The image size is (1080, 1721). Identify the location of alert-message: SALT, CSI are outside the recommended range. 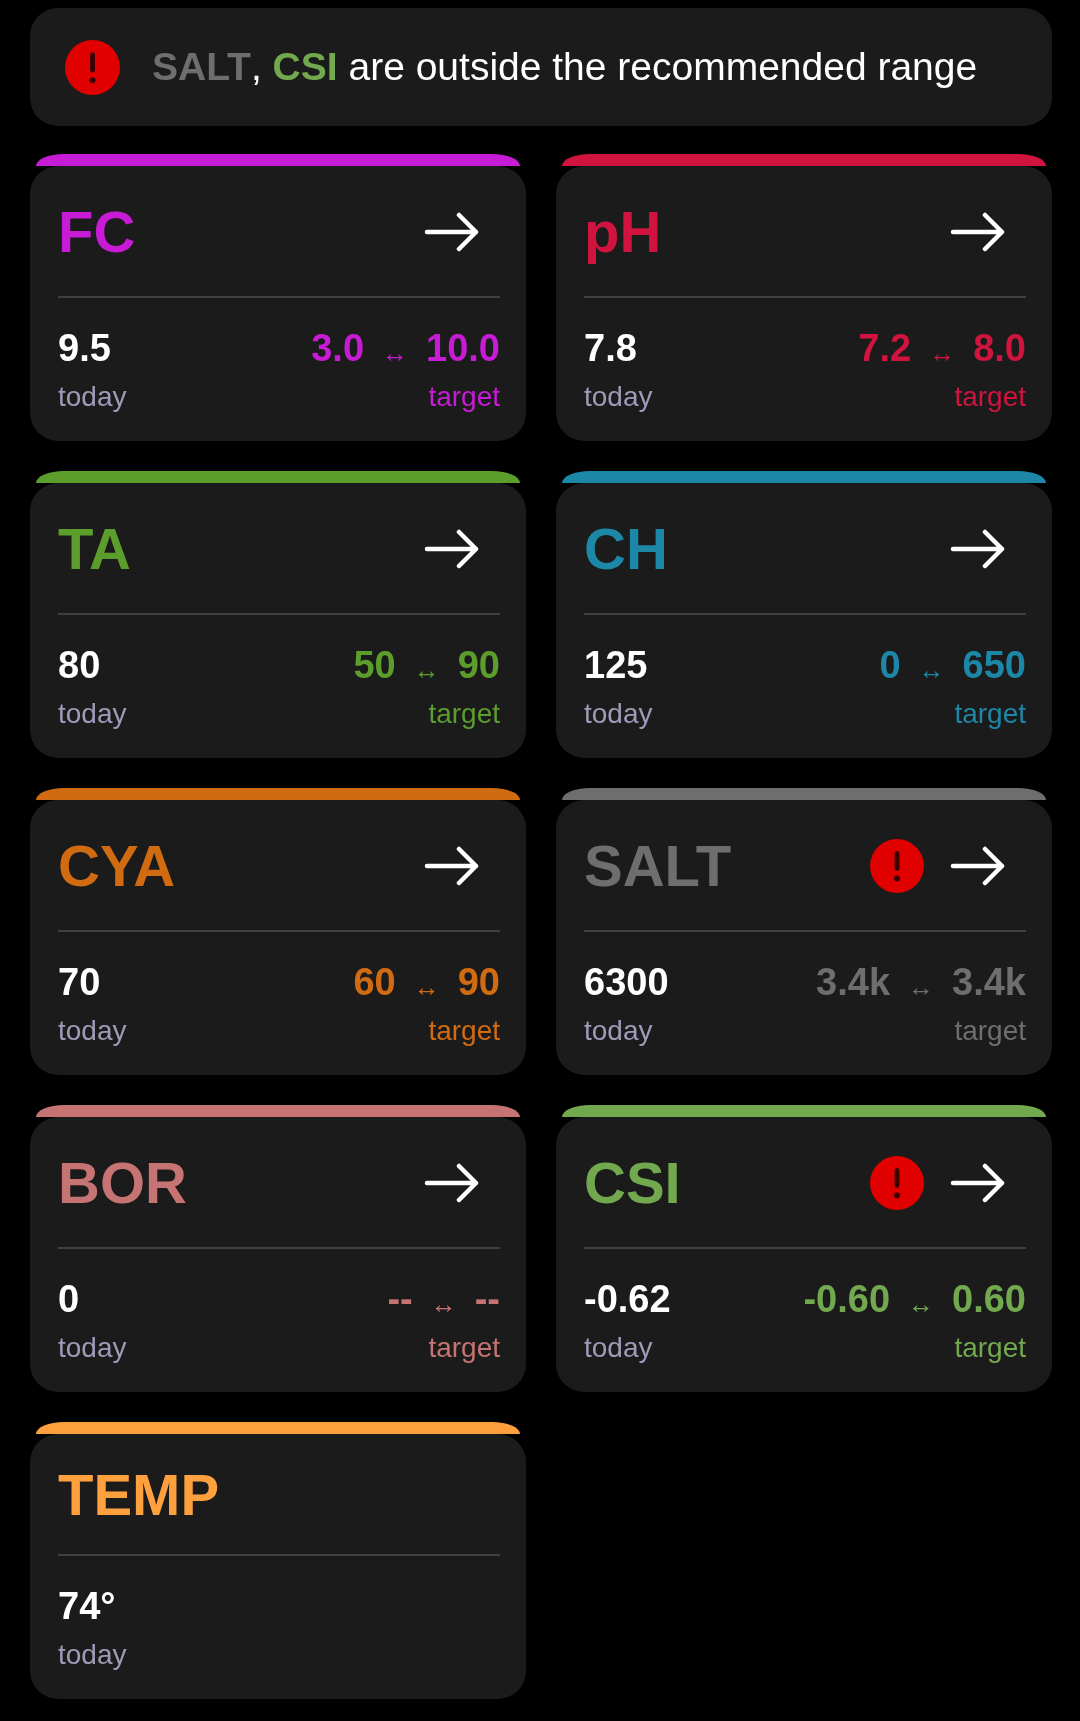
(565, 67).